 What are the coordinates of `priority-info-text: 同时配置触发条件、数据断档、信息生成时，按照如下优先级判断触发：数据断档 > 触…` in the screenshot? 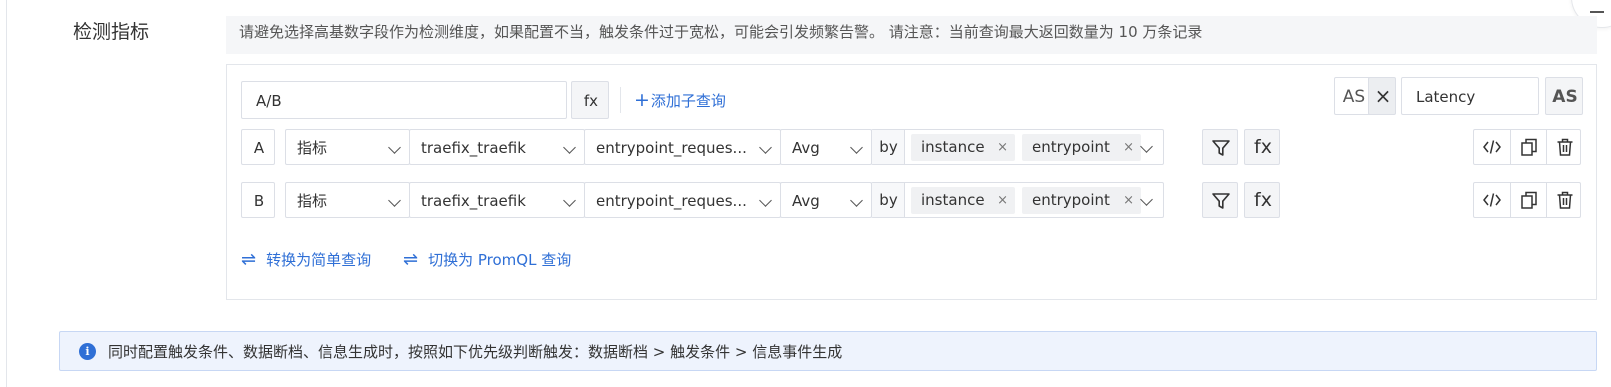 It's located at (475, 352).